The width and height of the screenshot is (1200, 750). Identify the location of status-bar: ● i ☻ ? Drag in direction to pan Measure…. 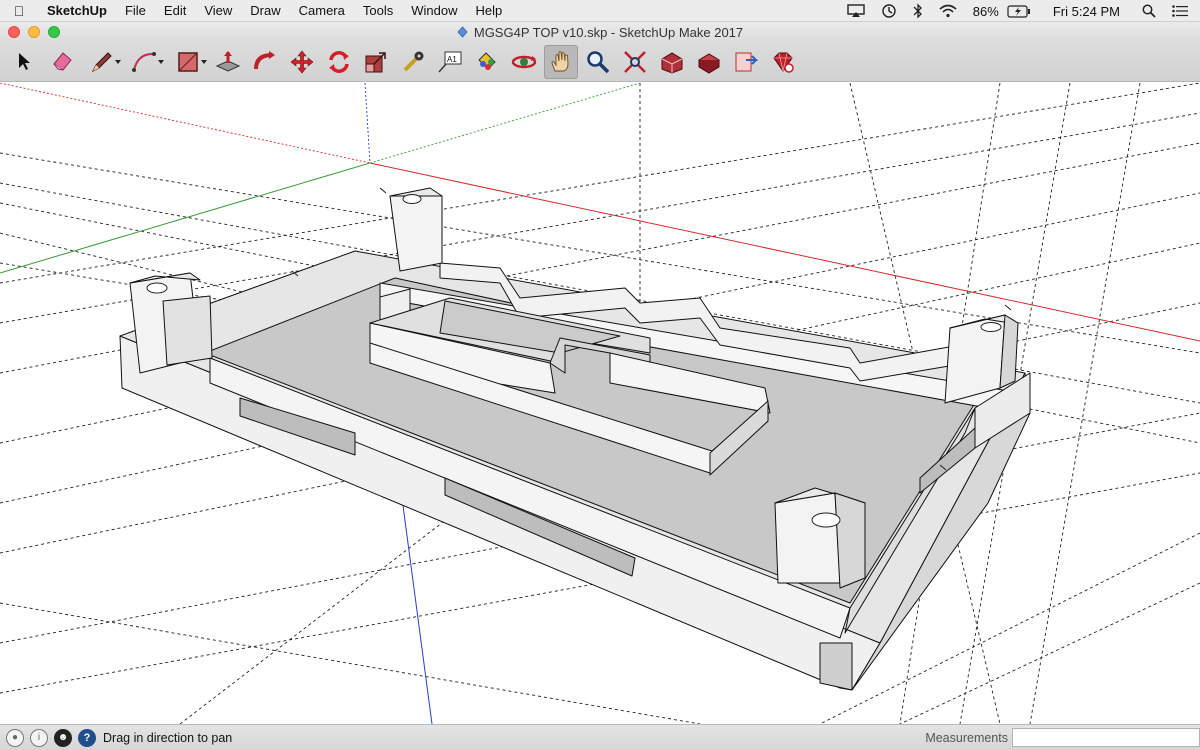
(600, 737).